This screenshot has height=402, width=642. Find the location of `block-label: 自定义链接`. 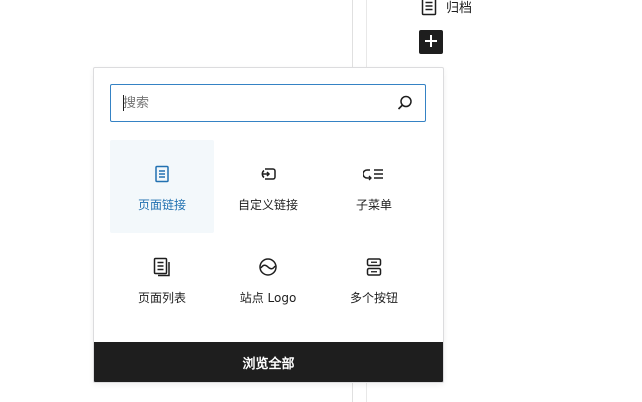

block-label: 自定义链接 is located at coordinates (267, 205).